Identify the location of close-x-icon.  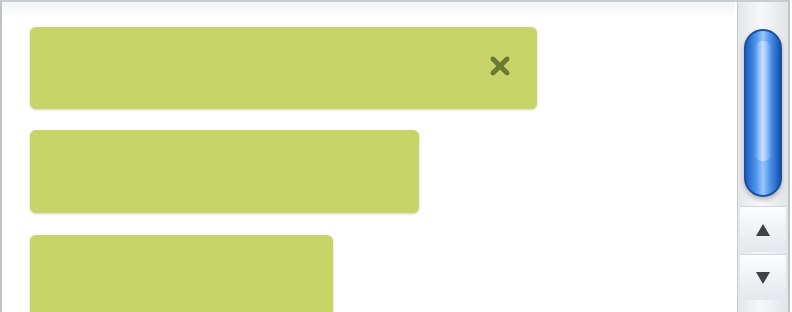
(500, 66).